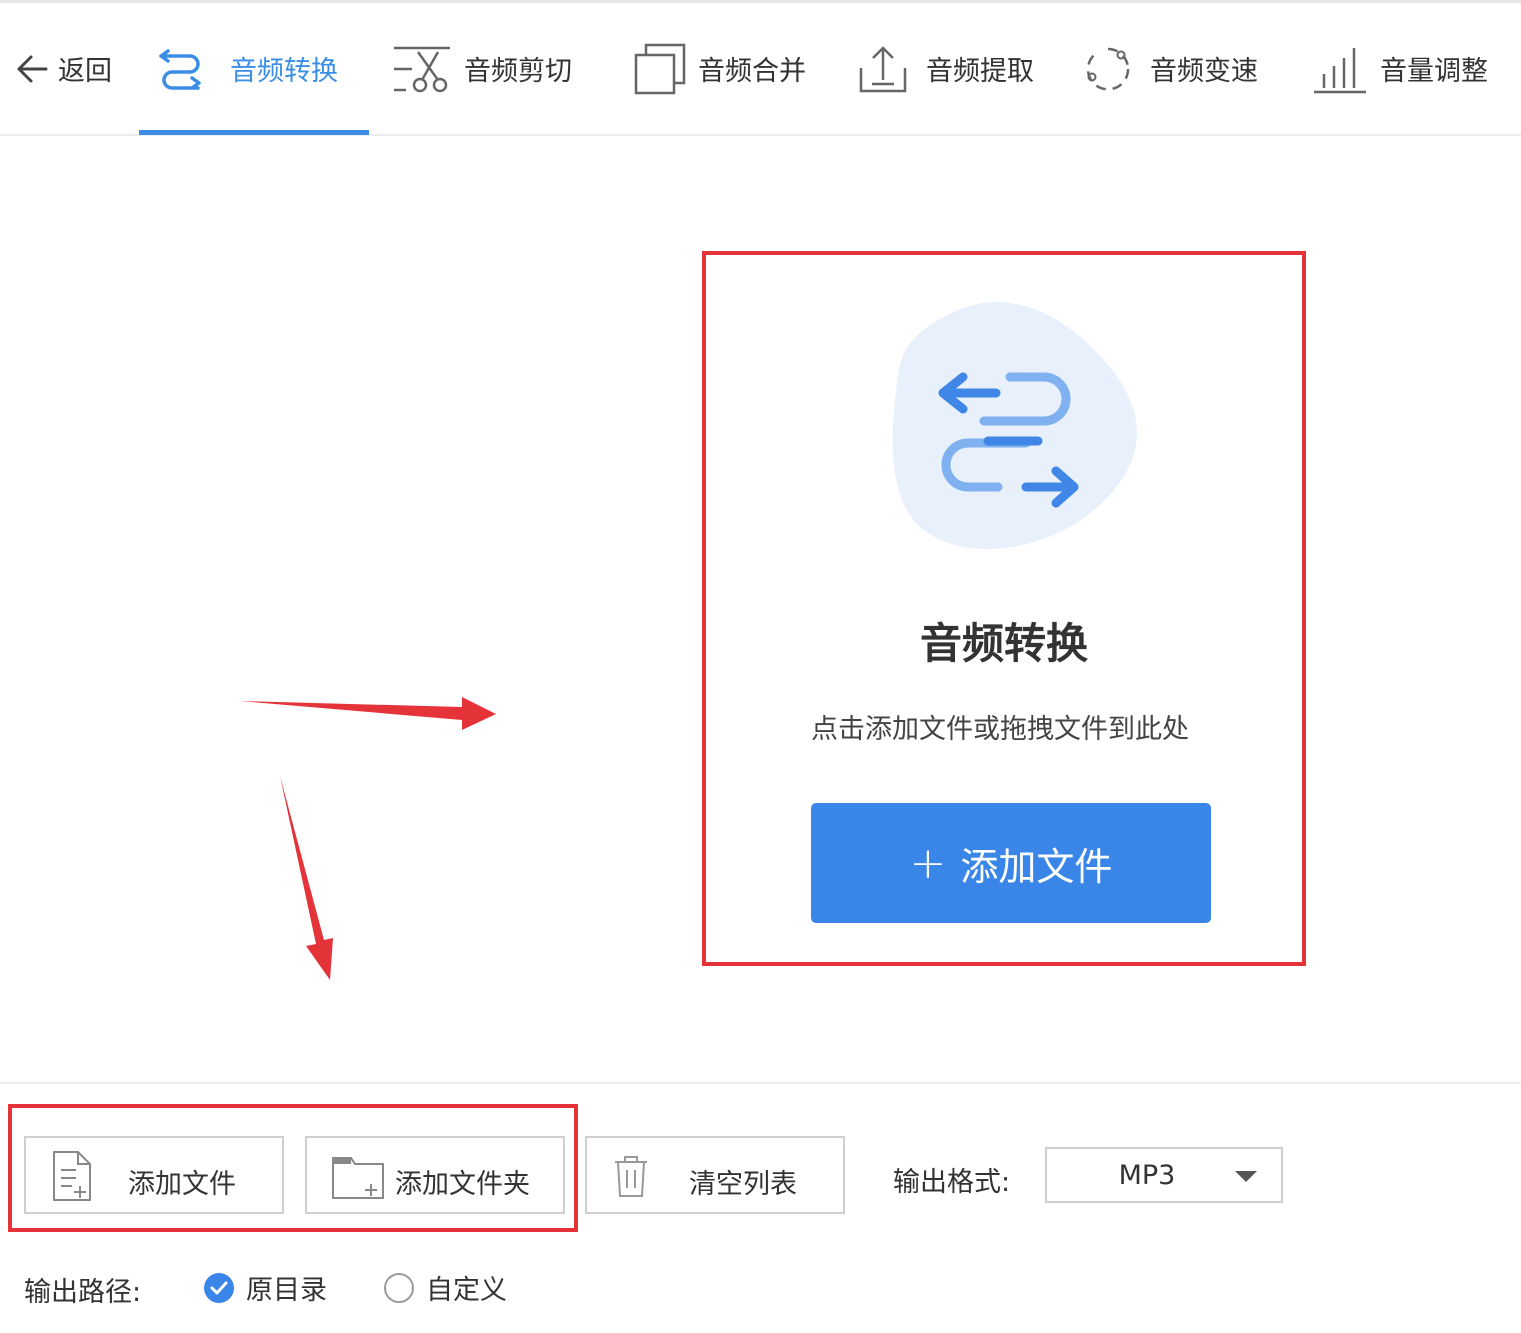  I want to click on back-button: 返回, so click(63, 68).